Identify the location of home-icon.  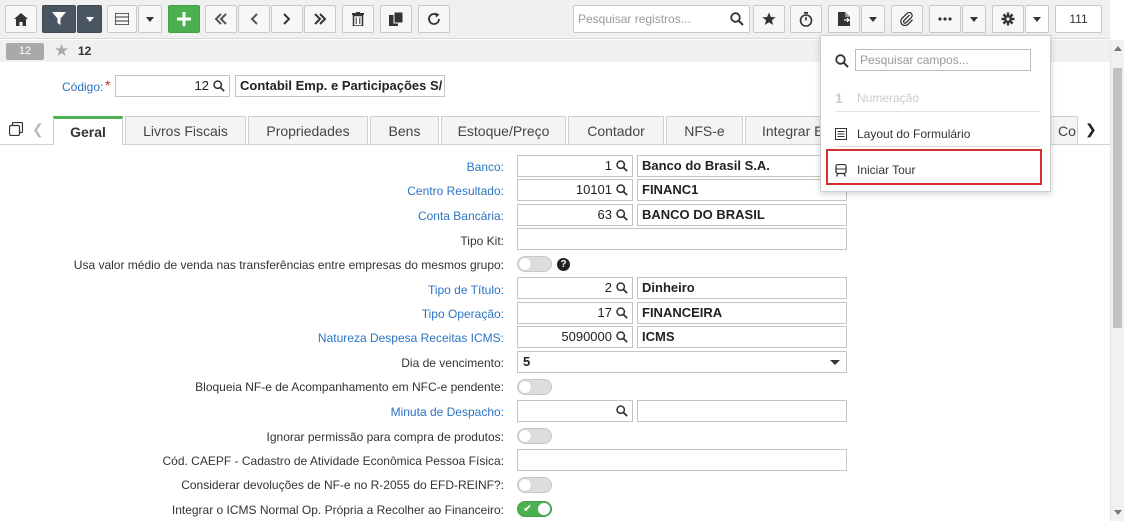
(21, 19).